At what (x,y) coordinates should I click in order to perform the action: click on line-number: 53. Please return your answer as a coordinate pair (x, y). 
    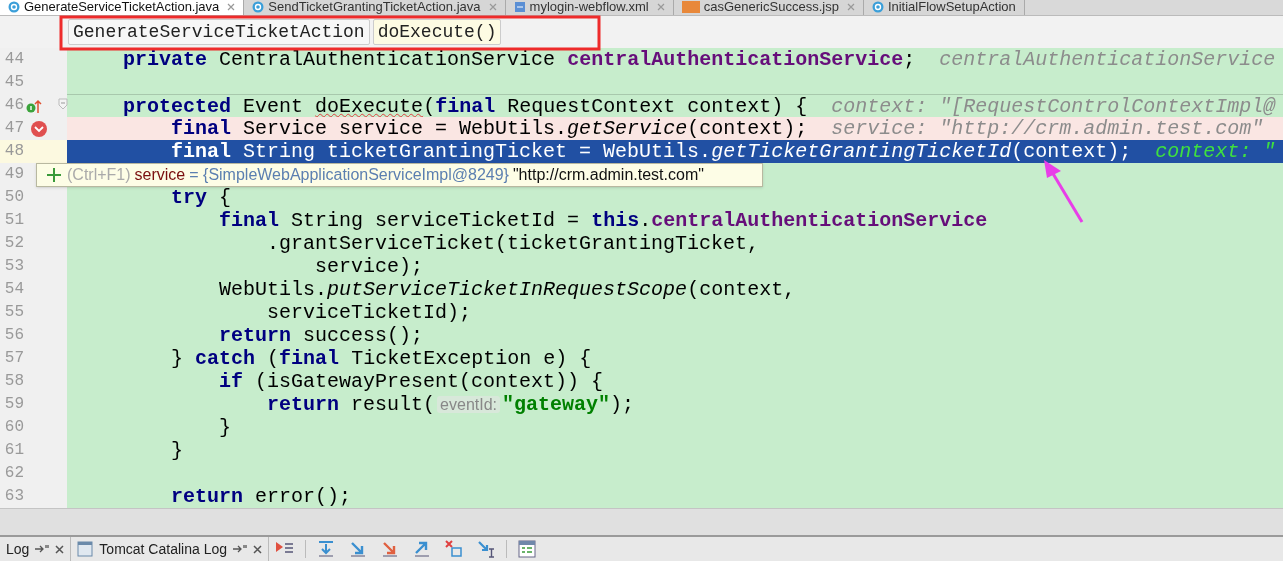
    Looking at the image, I should click on (13, 266).